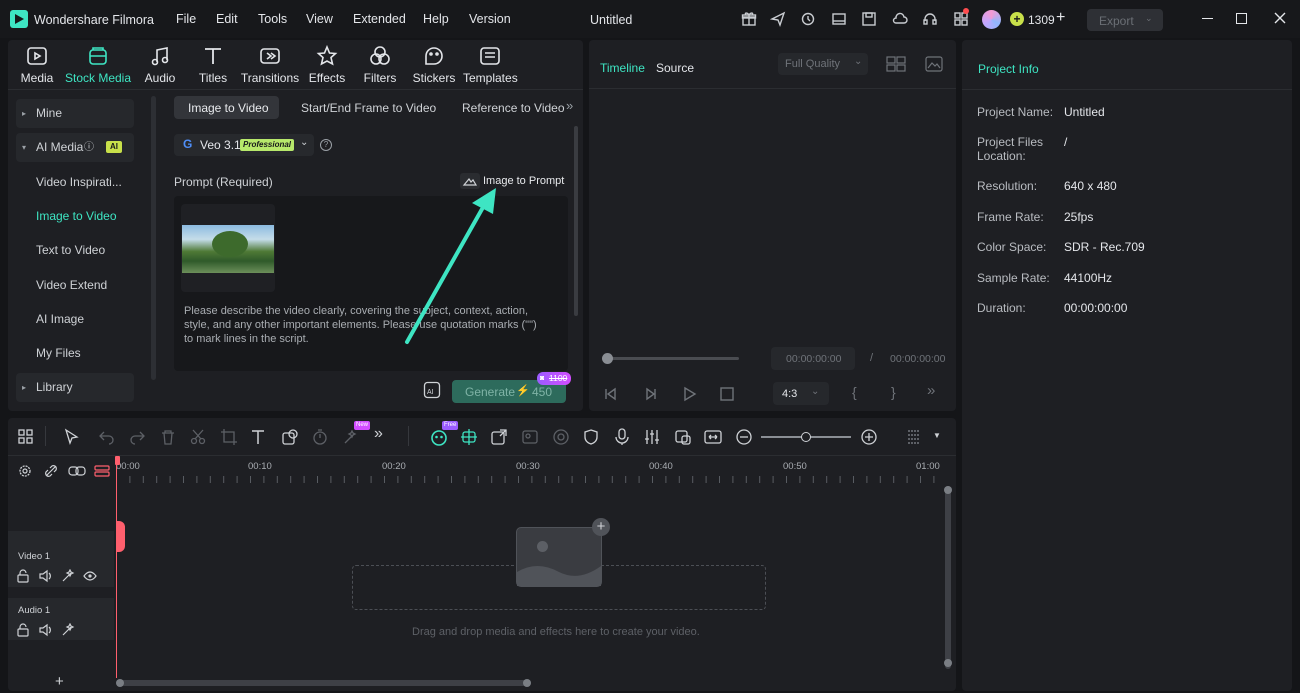 This screenshot has height=693, width=1300. I want to click on sidebar-item-ai-image: AI Image, so click(75, 319).